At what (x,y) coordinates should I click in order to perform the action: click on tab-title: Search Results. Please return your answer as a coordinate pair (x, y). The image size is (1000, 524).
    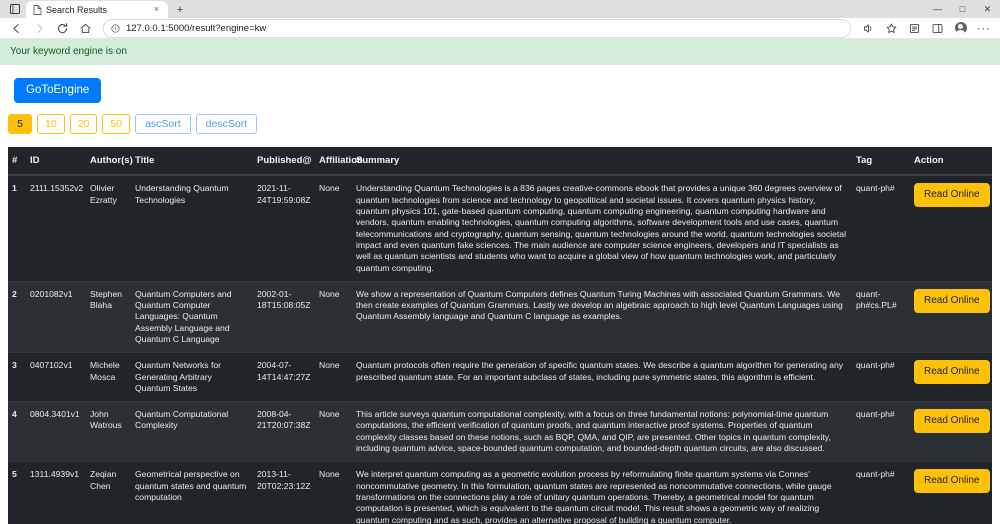
    Looking at the image, I should click on (77, 9).